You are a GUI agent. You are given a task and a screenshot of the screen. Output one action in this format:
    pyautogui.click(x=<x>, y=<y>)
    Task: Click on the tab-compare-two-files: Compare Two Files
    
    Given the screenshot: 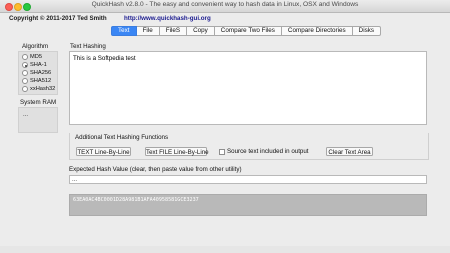 What is the action you would take?
    pyautogui.click(x=248, y=31)
    